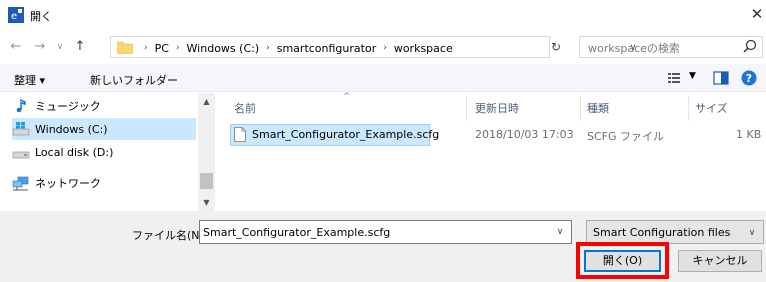  I want to click on music-icon, so click(21, 106).